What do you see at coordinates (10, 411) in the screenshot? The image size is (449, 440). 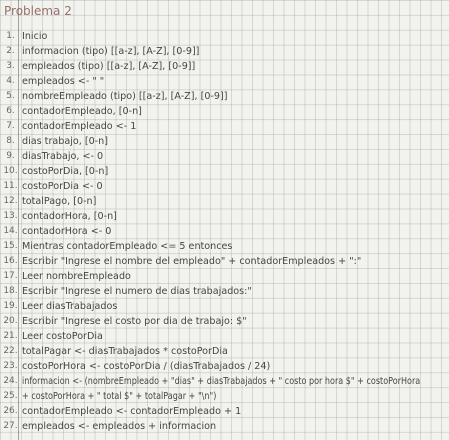 I see `line-number: 26.` at bounding box center [10, 411].